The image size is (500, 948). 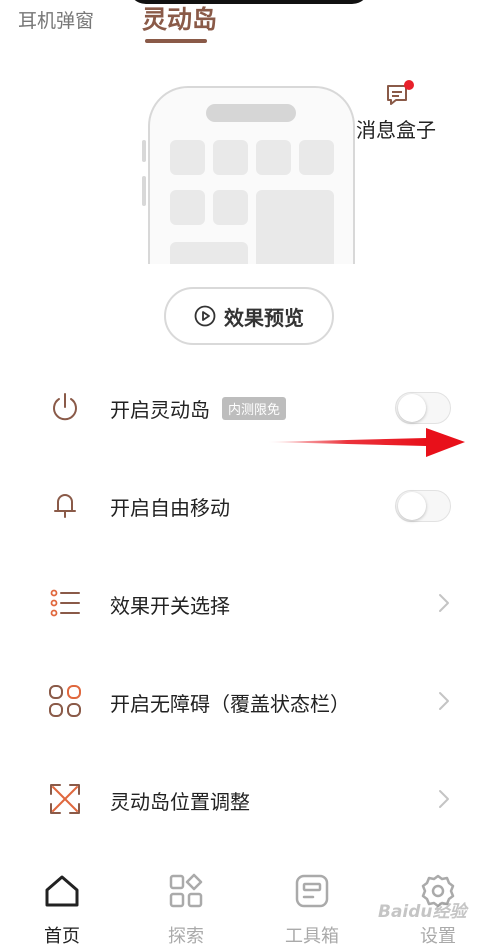 I want to click on bottom-navigation: 首页 探索 工具箱 设置, so click(x=250, y=903).